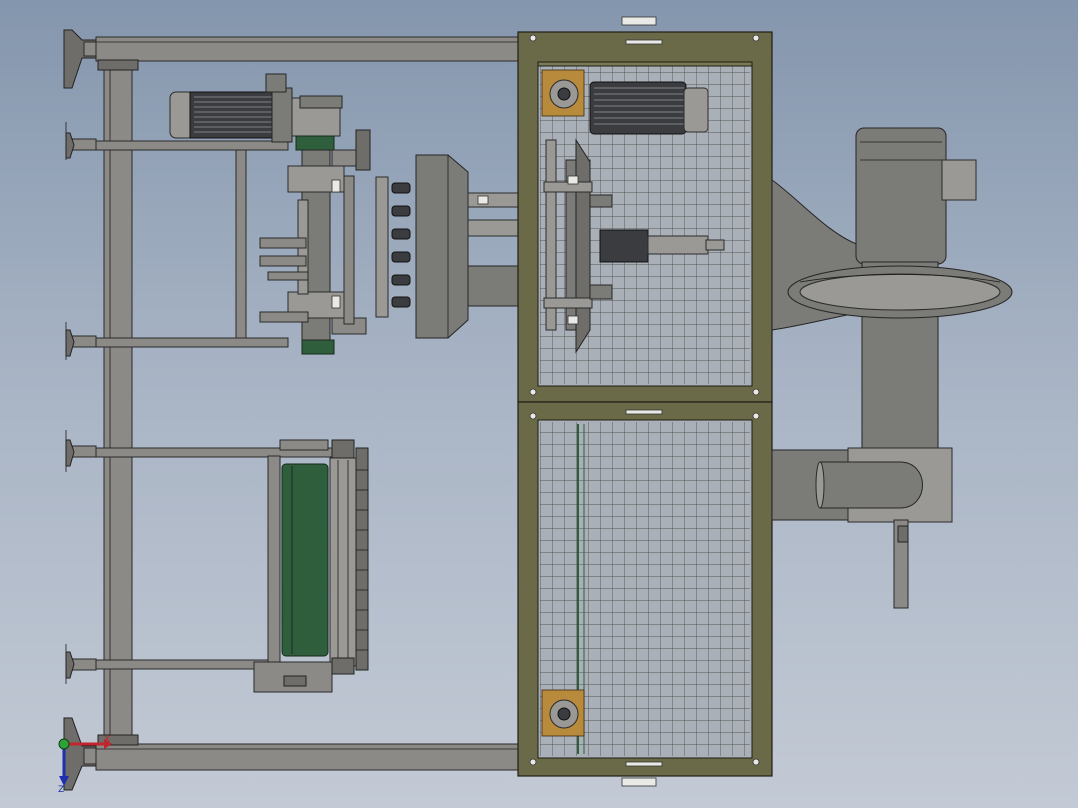 The image size is (1078, 808). I want to click on drive-motor, so click(256, 108).